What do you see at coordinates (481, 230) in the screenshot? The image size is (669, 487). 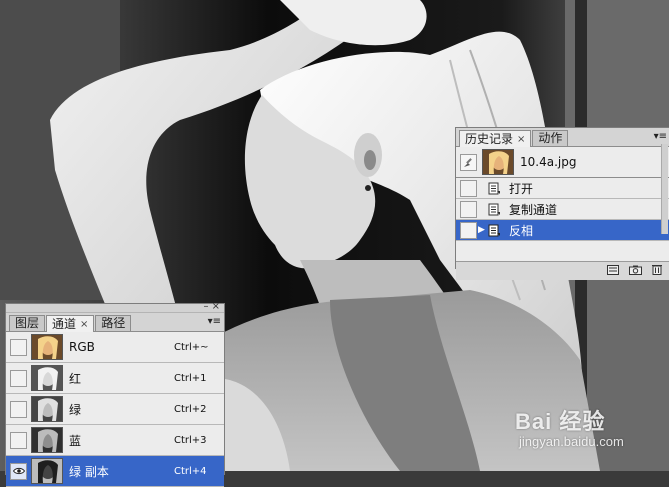 I see `history-marker-icon: ▶` at bounding box center [481, 230].